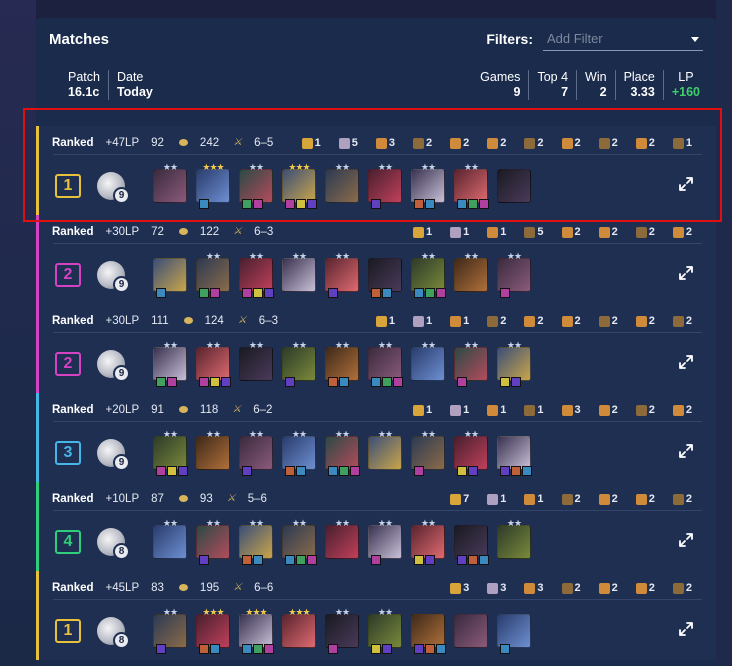  I want to click on trait: 5, so click(354, 143).